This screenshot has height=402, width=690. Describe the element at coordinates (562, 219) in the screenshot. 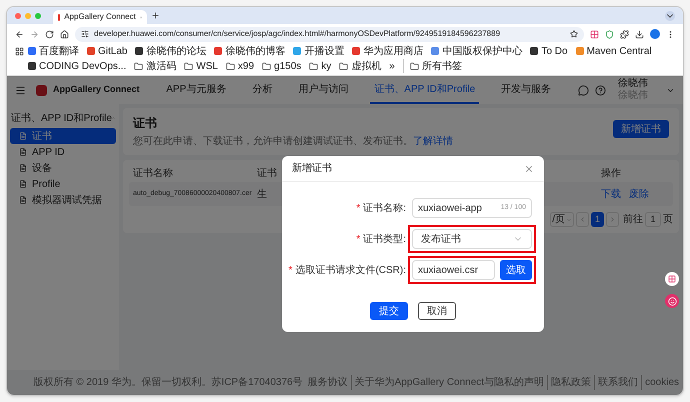

I see `page-size-select: /页` at that location.